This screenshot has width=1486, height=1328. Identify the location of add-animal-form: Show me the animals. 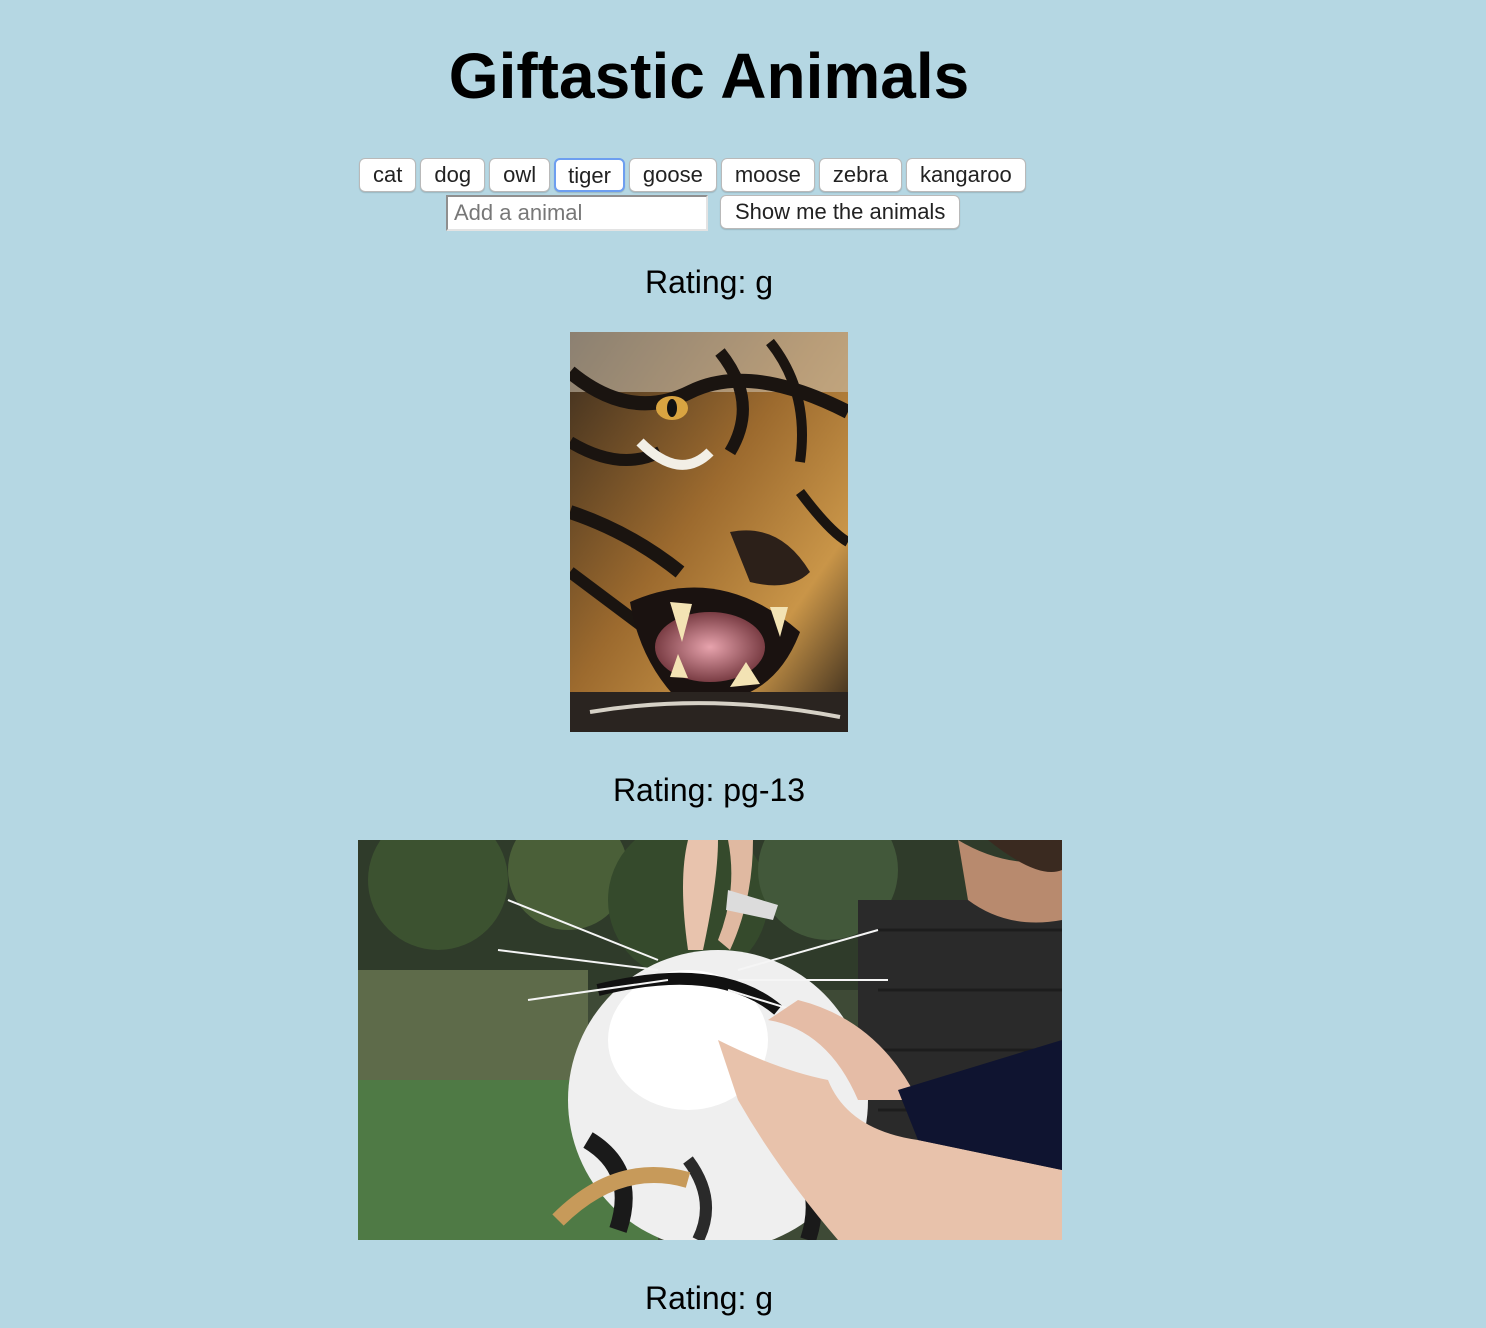
(703, 213).